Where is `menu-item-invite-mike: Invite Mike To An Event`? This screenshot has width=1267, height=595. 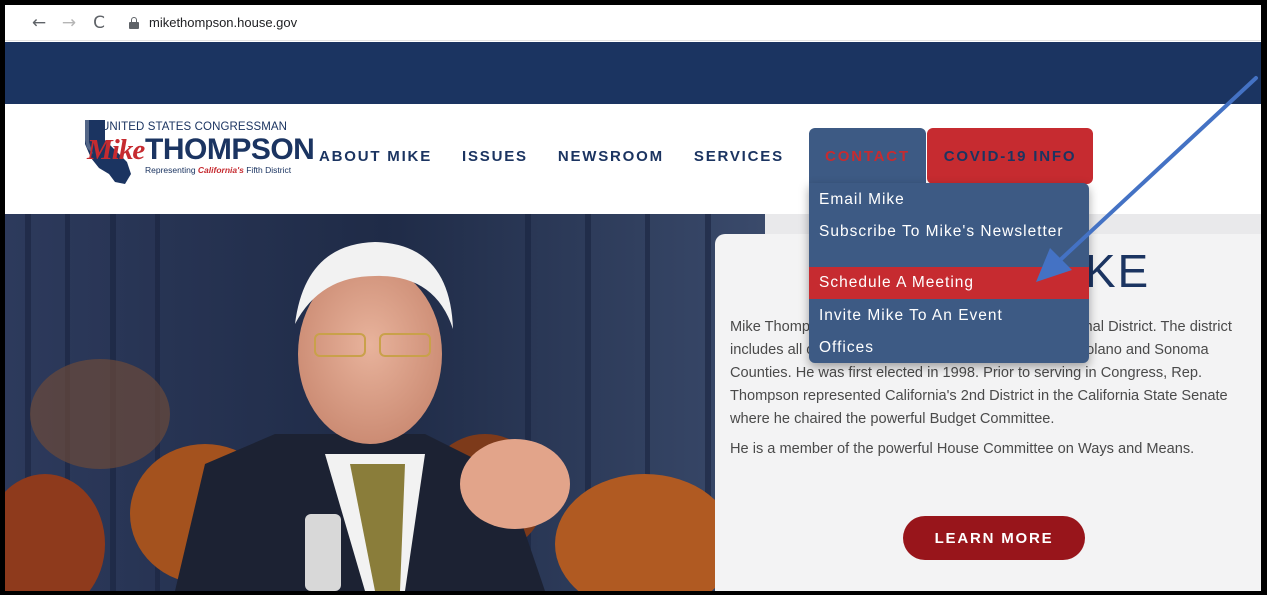 menu-item-invite-mike: Invite Mike To An Event is located at coordinates (949, 316).